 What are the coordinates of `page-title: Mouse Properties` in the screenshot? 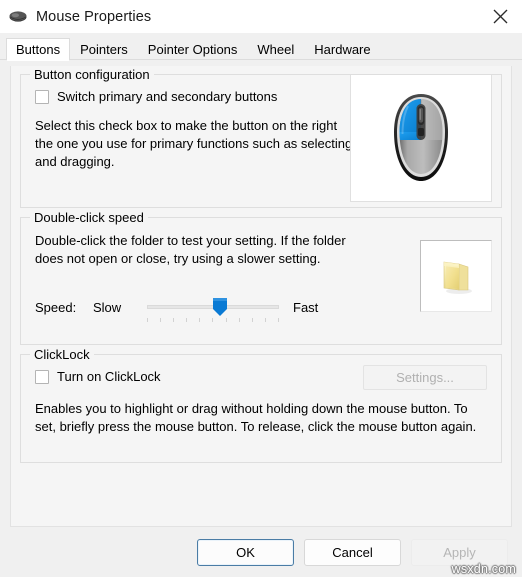 It's located at (94, 16).